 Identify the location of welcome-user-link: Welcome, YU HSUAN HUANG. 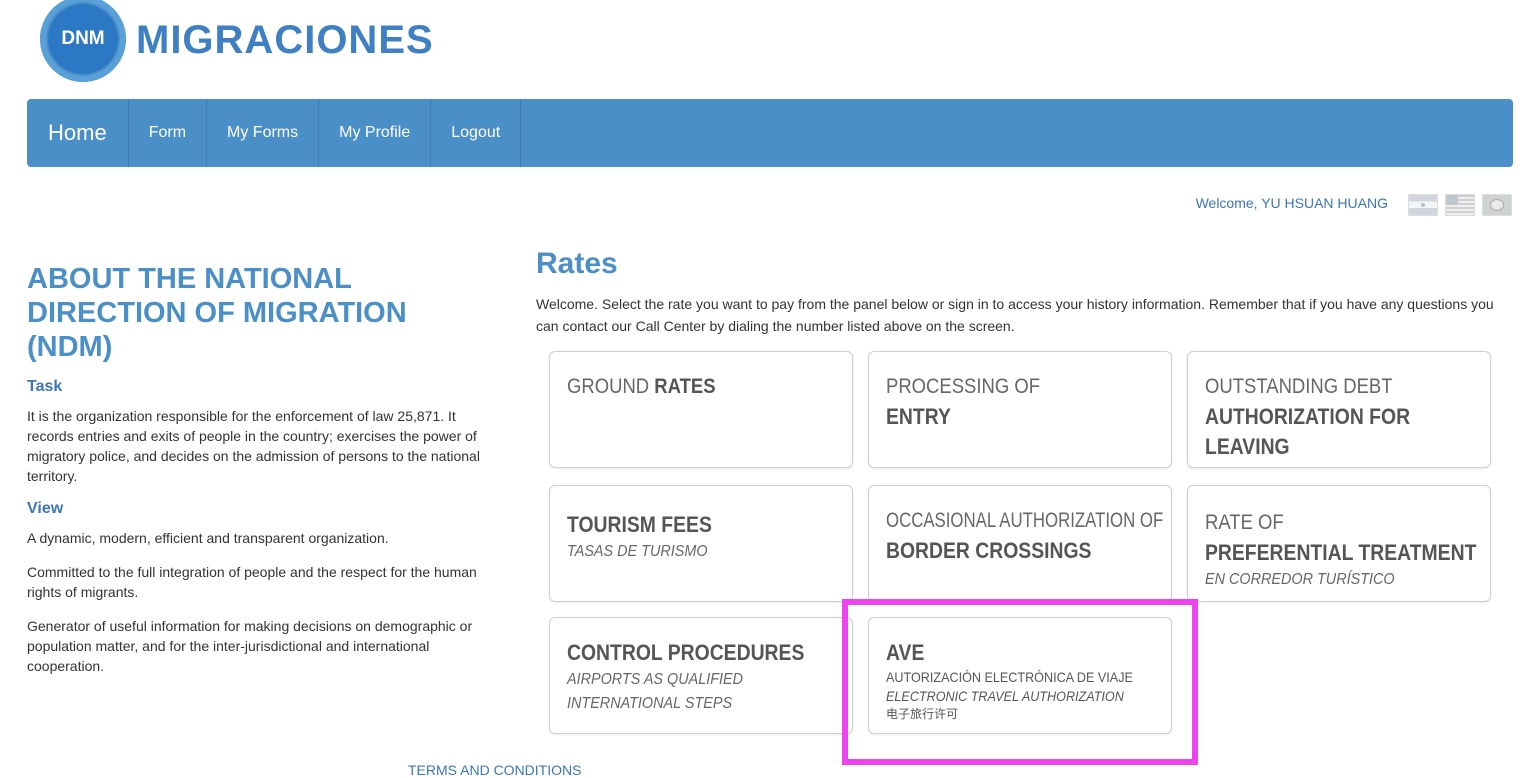
(1292, 203).